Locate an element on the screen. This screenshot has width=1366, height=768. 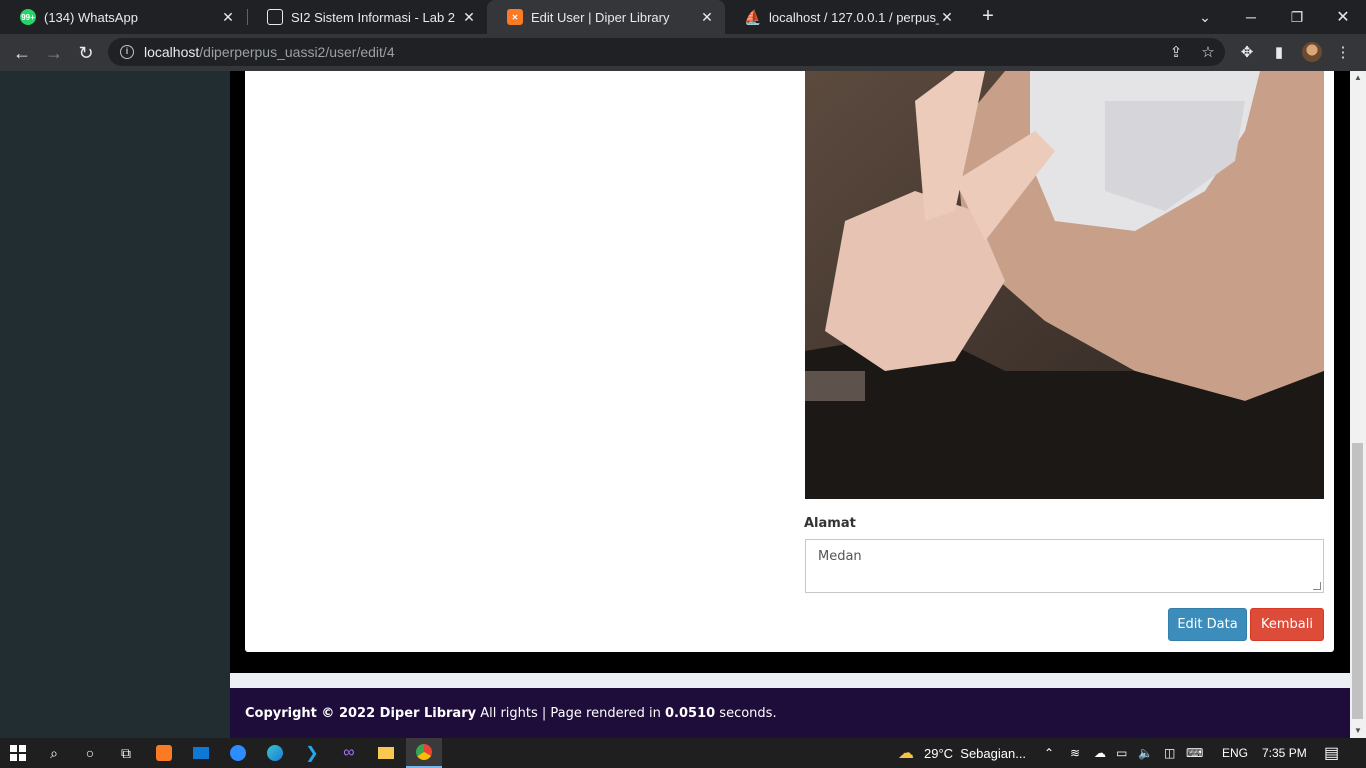
task-view-icon: ⧉ is located at coordinates (126, 753).